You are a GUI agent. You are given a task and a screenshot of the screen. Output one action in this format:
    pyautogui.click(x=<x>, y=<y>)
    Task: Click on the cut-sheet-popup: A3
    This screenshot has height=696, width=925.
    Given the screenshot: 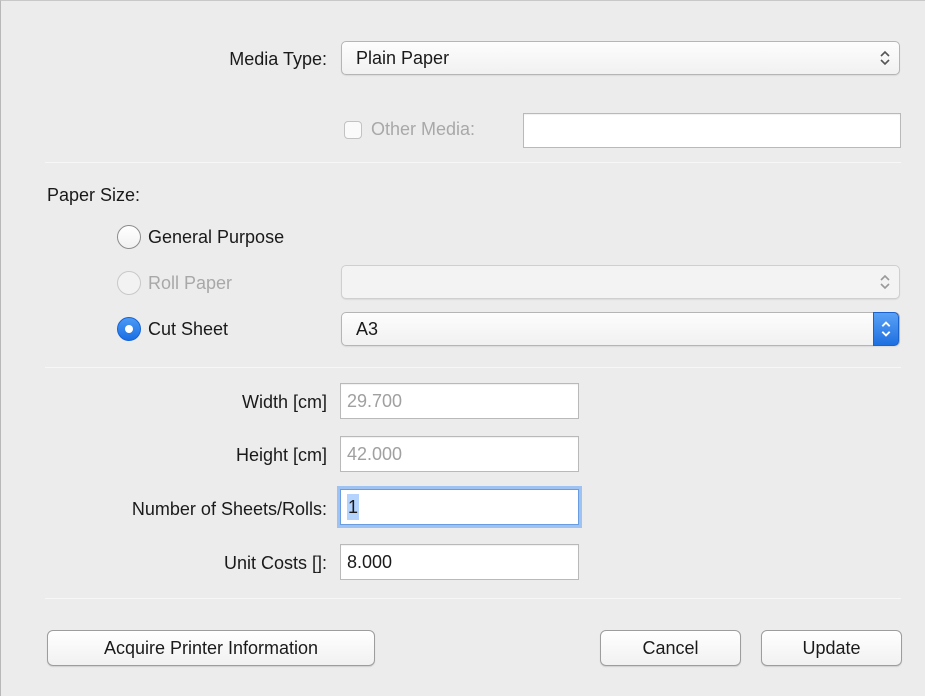 What is the action you would take?
    pyautogui.click(x=620, y=329)
    